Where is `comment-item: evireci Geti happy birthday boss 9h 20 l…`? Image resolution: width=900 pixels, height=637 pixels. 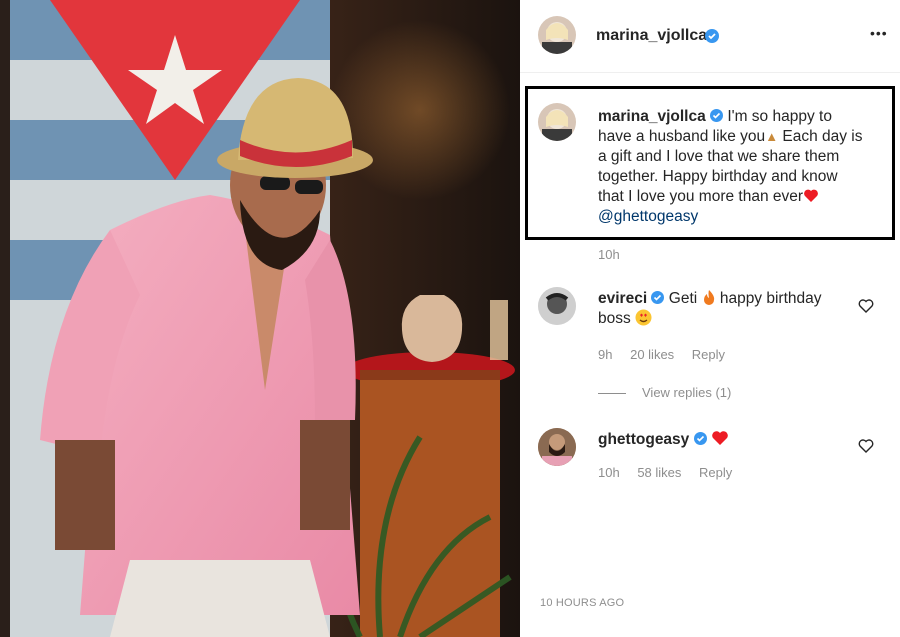 comment-item: evireci Geti happy birthday boss 9h 20 l… is located at coordinates (710, 325).